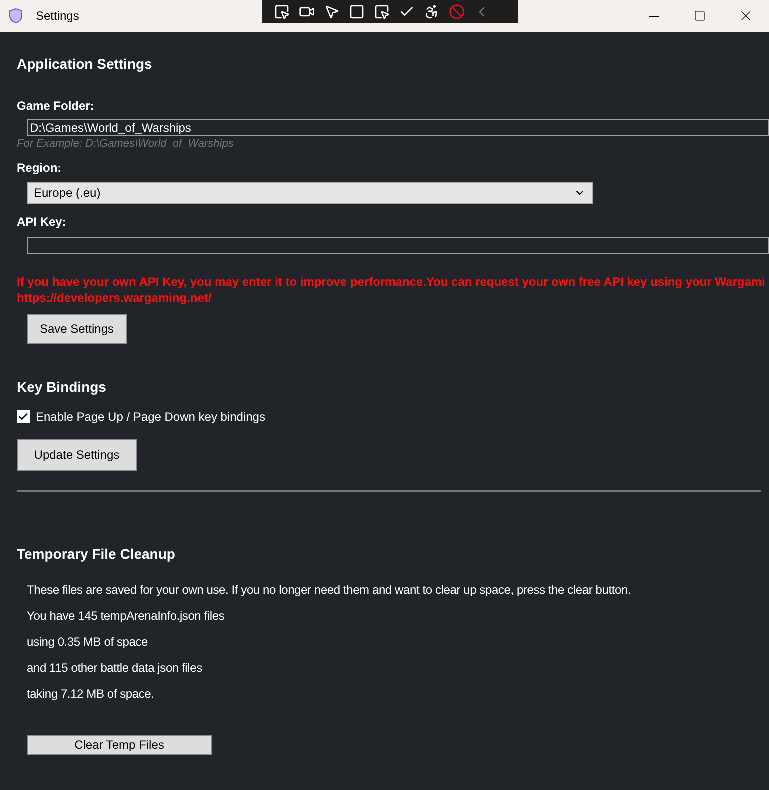 The height and width of the screenshot is (790, 769). I want to click on clear-temp-files-button: Clear Temp Files, so click(119, 744).